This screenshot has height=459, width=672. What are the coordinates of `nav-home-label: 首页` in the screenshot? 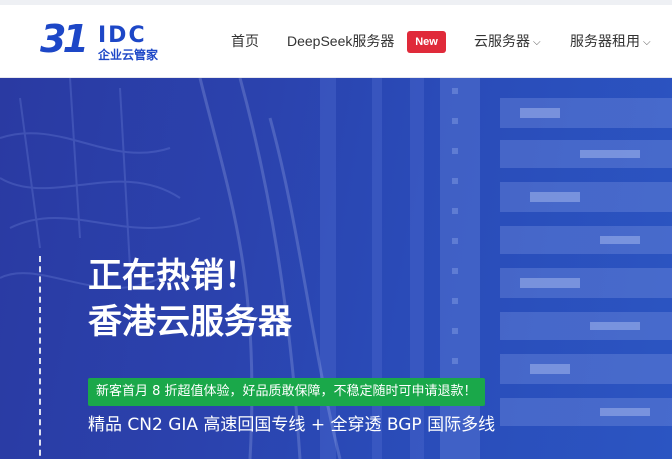 It's located at (245, 41).